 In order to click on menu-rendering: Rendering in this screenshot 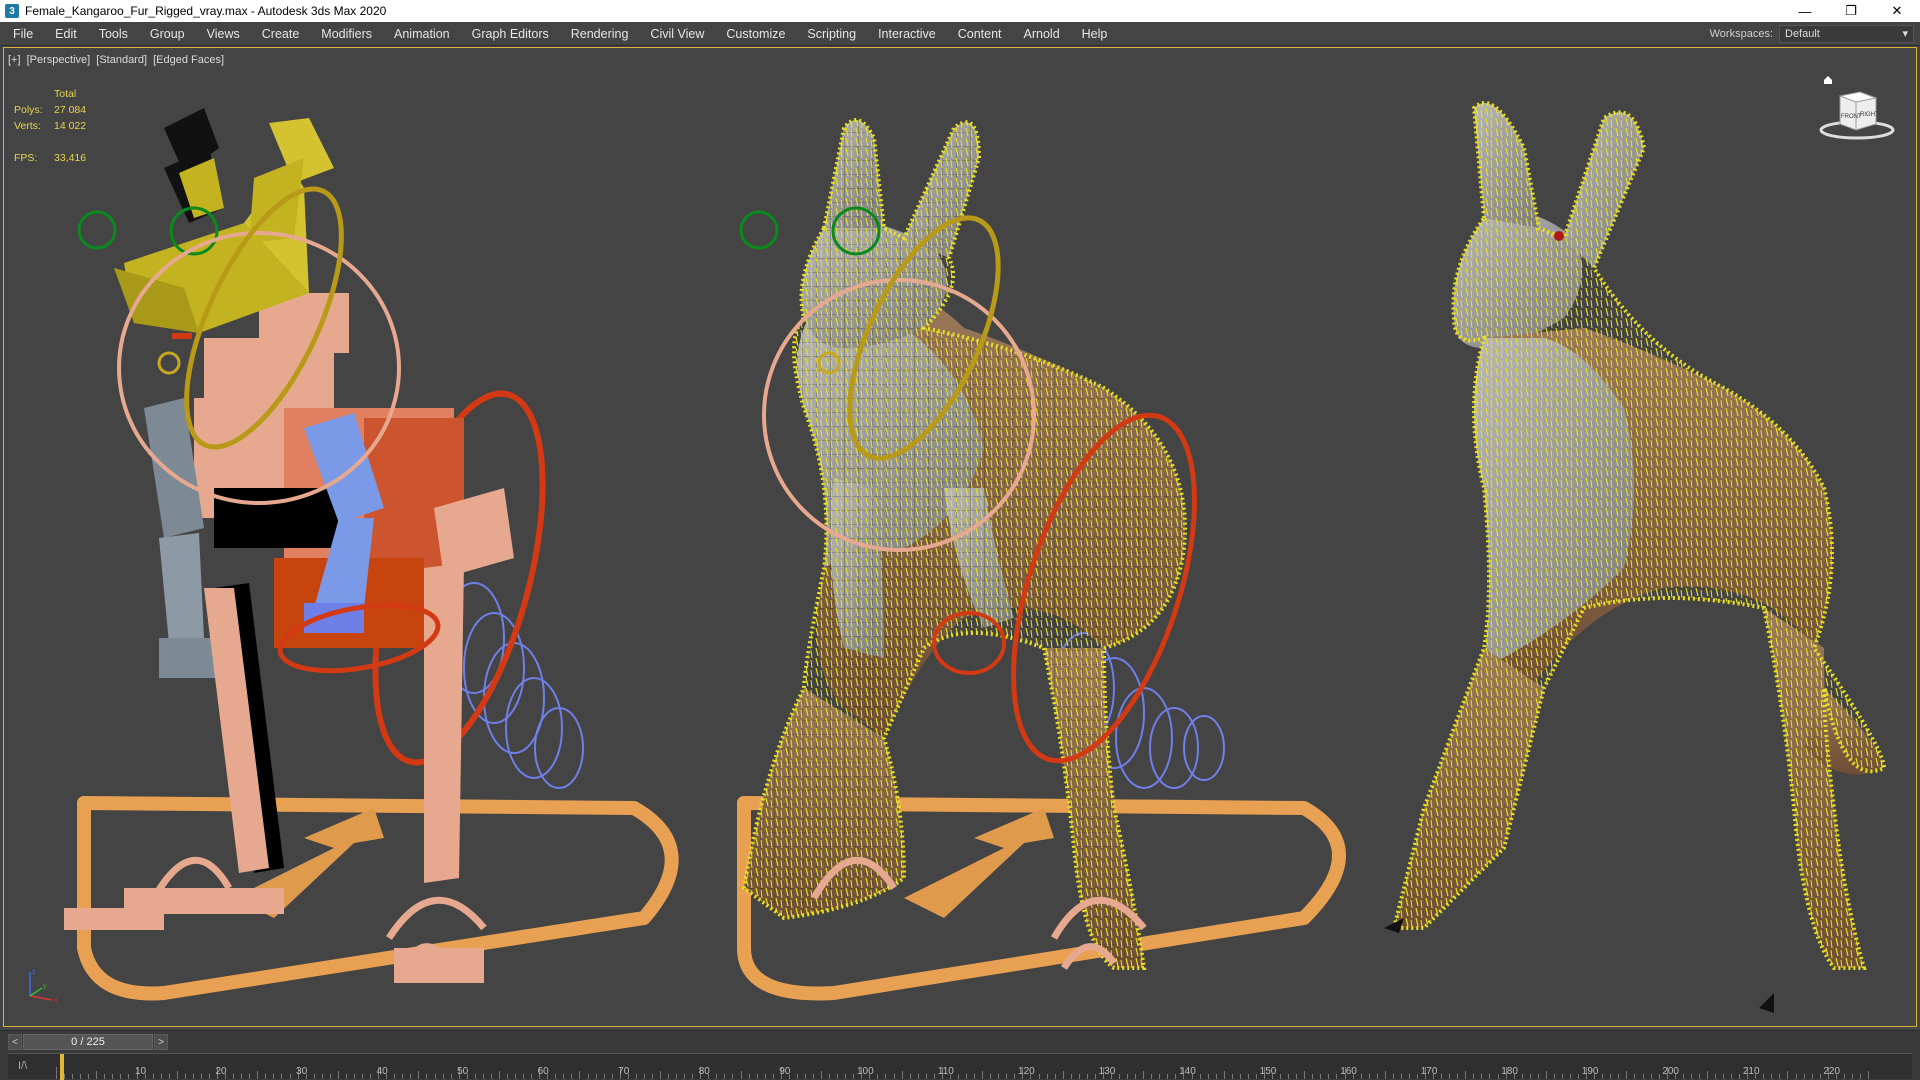, I will do `click(600, 34)`.